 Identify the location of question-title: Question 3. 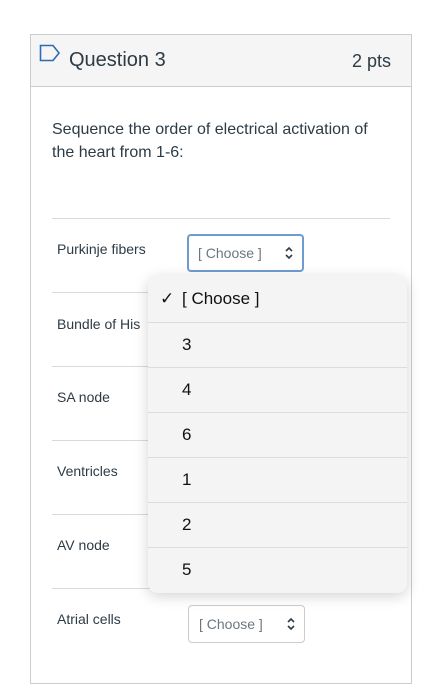
(117, 60).